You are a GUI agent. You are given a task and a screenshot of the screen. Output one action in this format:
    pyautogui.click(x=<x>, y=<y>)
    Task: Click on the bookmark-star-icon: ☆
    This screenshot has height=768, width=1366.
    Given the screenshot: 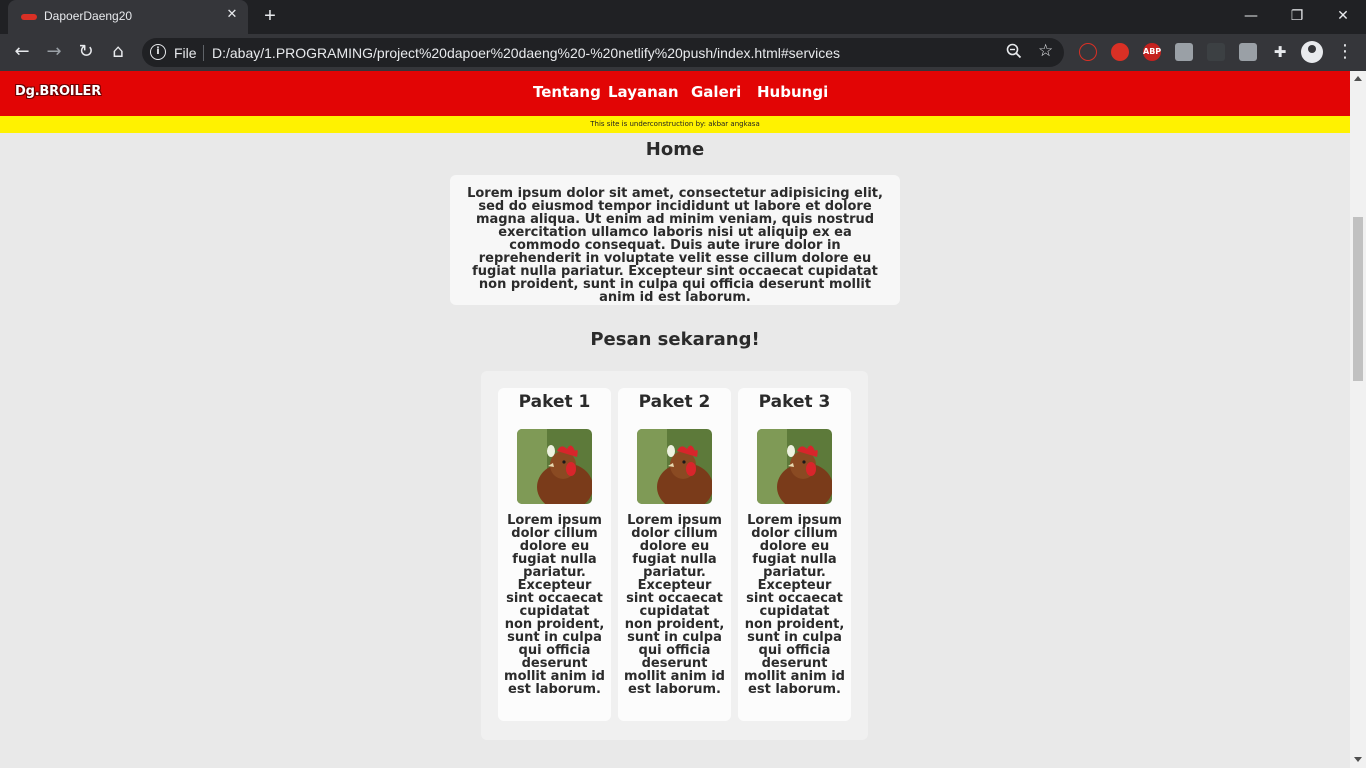 What is the action you would take?
    pyautogui.click(x=1048, y=51)
    